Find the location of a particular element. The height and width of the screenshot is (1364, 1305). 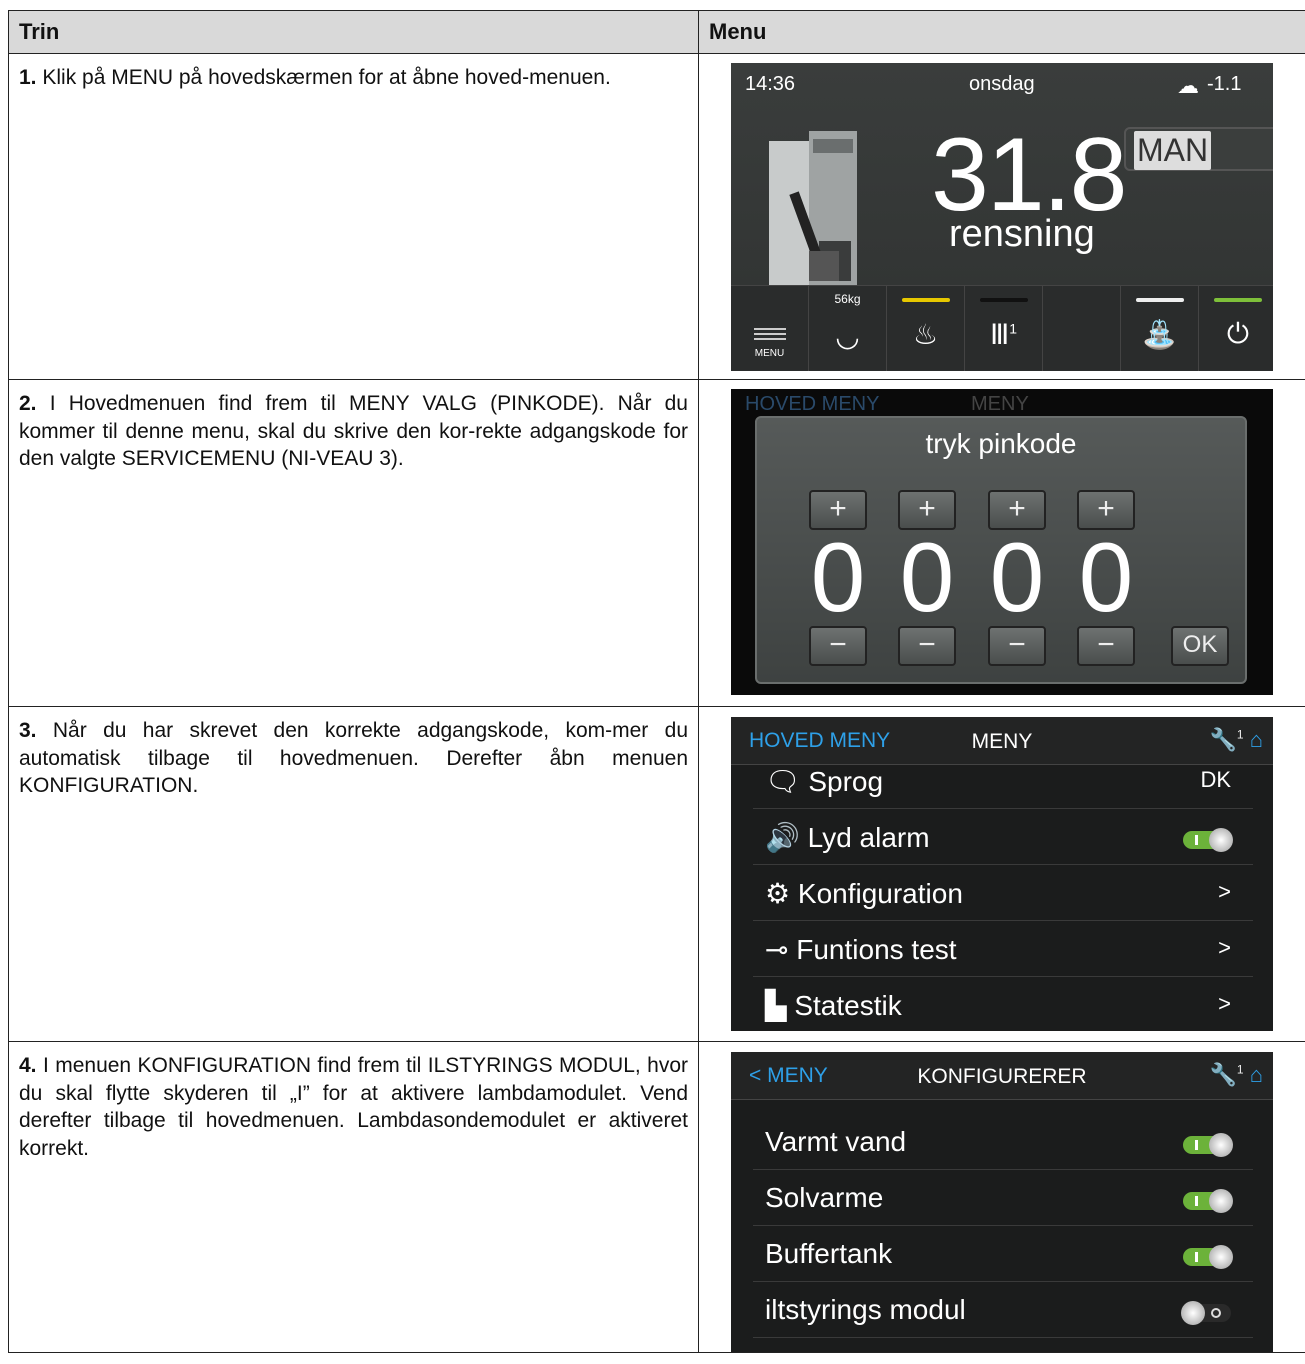

tap-icon: ⛲ is located at coordinates (1159, 334).